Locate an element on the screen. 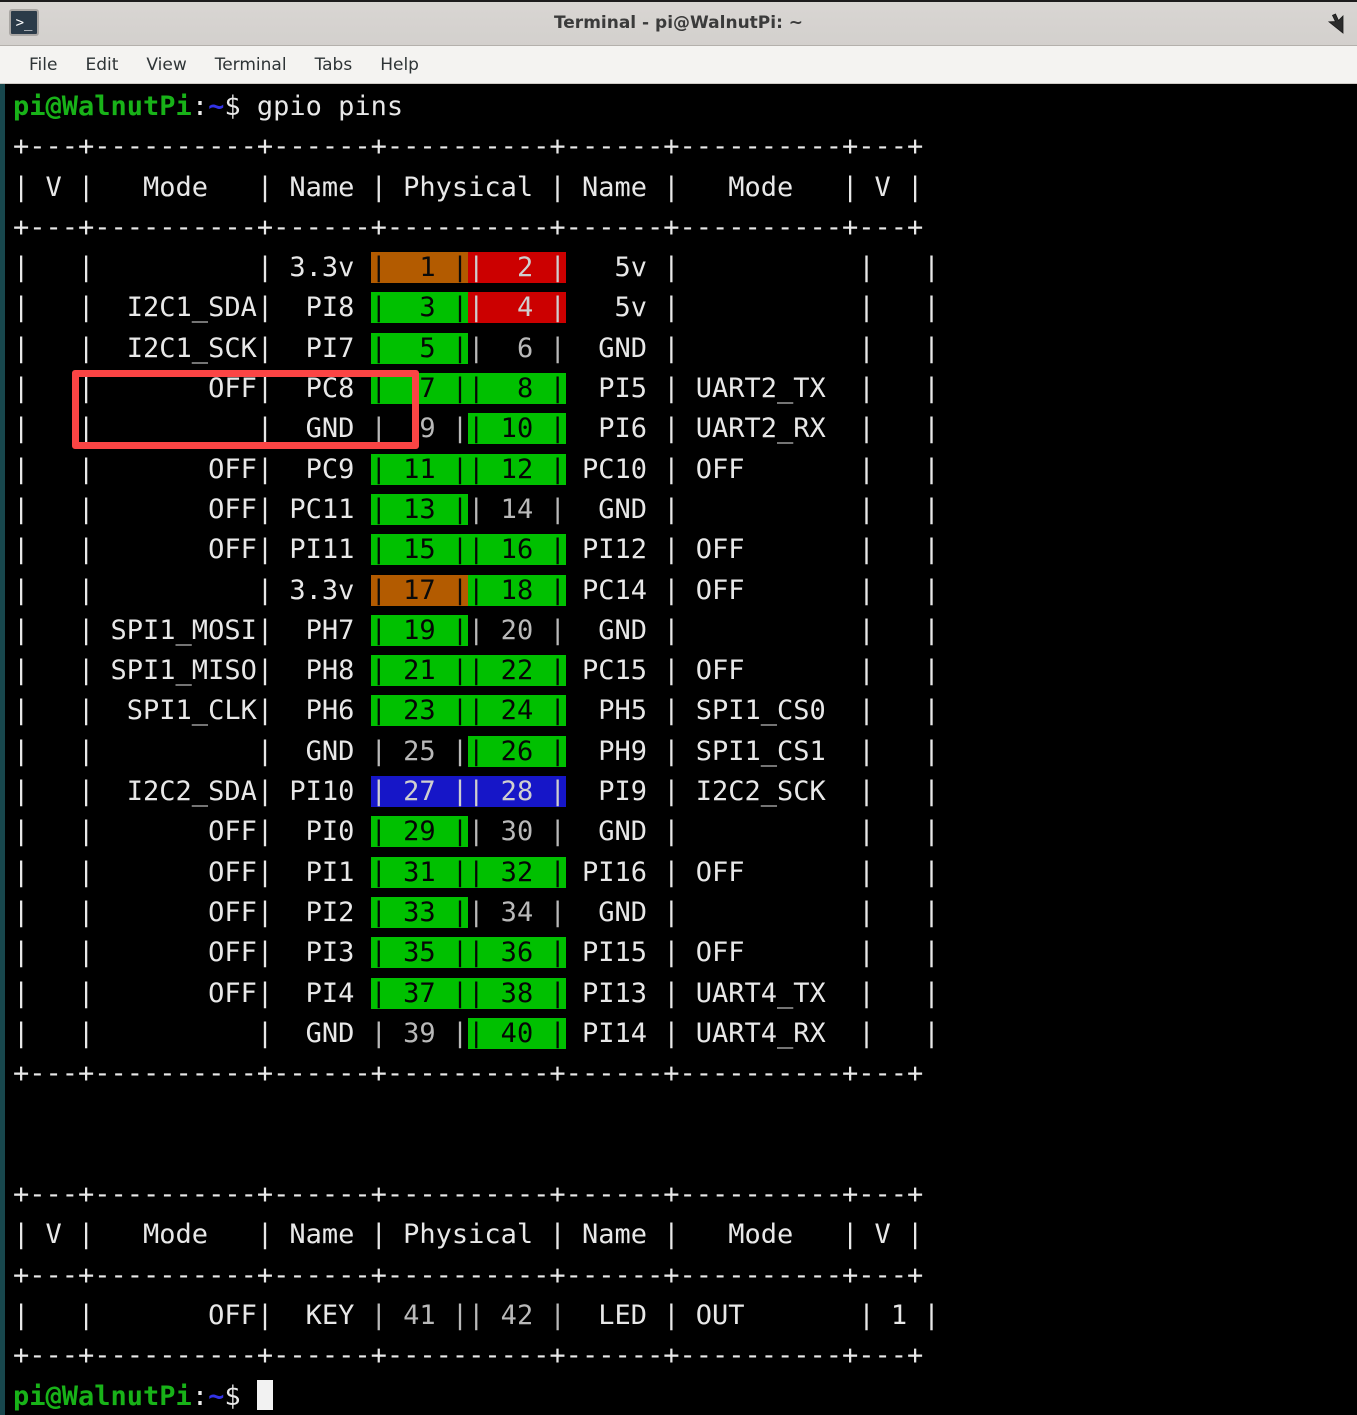  menu-item-file: File is located at coordinates (43, 65).